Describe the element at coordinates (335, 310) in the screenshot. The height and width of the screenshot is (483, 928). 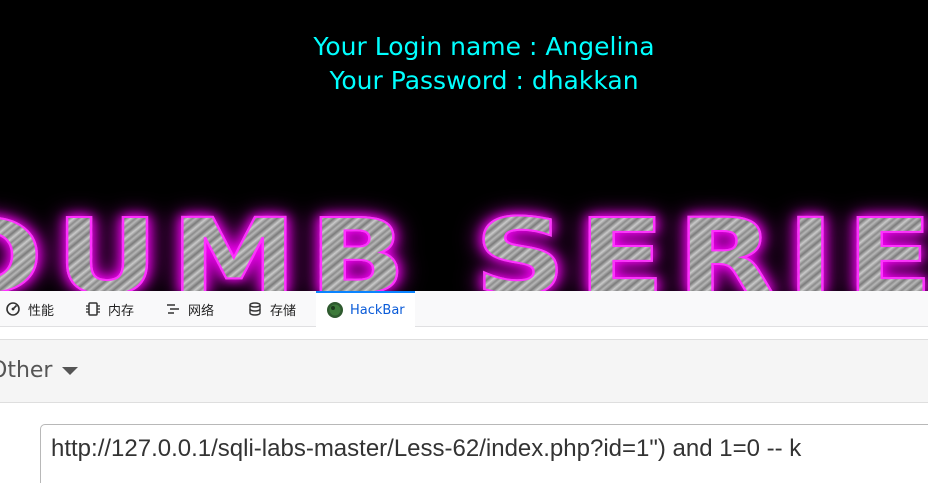
I see `hackbar-logo-icon` at that location.